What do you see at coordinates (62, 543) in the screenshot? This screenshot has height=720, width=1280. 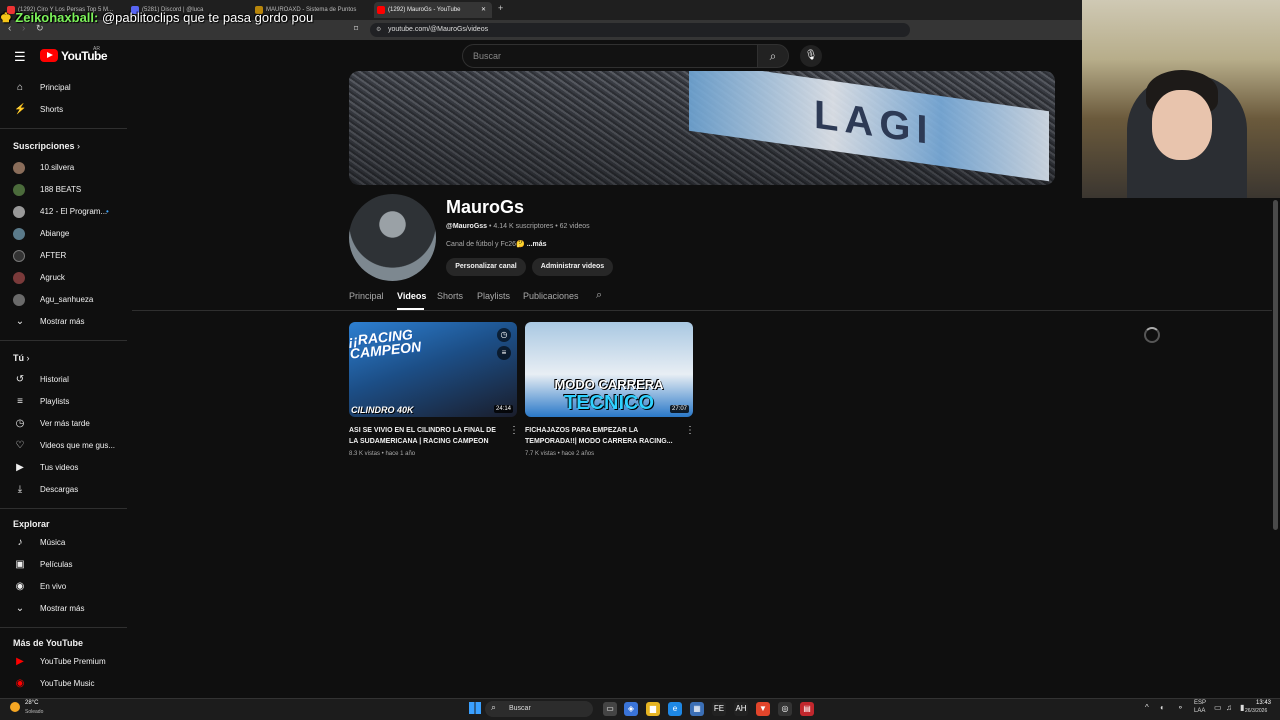 I see `sidebar-item-music: ♪ Música` at bounding box center [62, 543].